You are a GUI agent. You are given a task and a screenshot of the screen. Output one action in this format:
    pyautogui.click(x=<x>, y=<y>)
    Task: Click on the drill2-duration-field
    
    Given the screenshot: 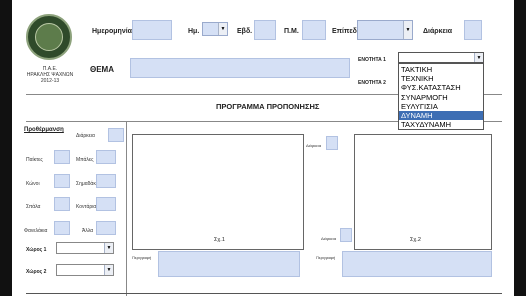 What is the action you would take?
    pyautogui.click(x=332, y=143)
    